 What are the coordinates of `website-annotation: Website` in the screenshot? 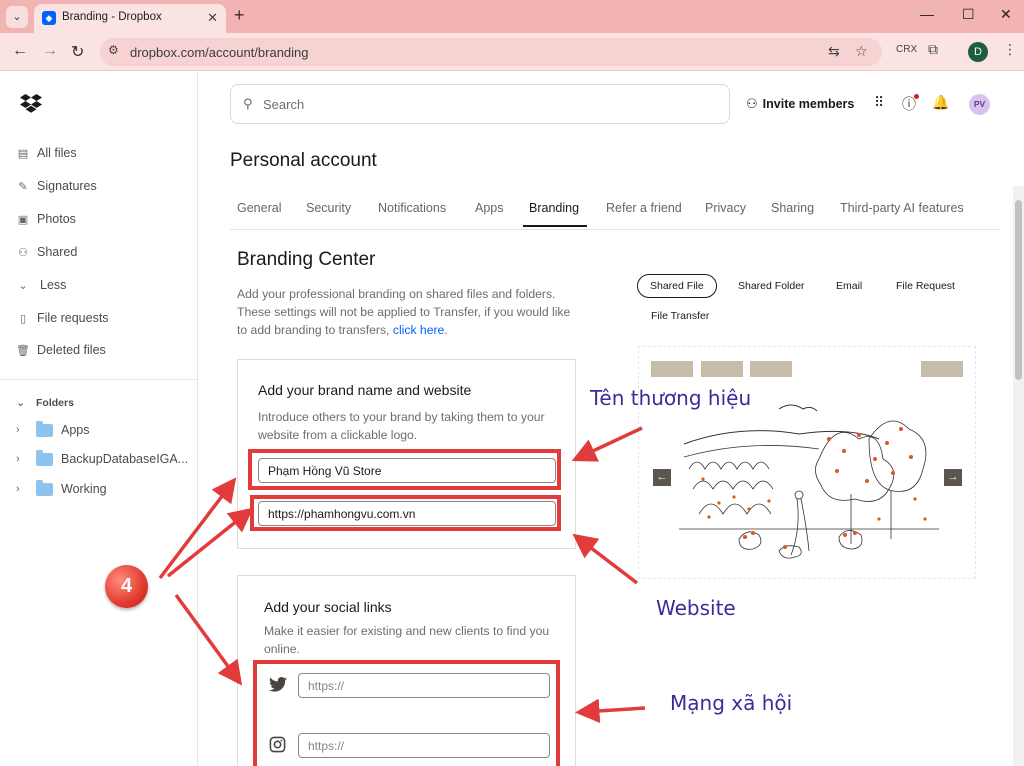 It's located at (696, 608).